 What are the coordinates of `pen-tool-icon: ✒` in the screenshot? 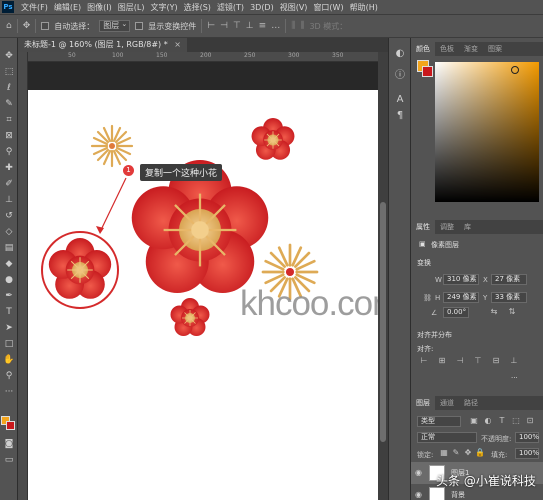 It's located at (9, 296).